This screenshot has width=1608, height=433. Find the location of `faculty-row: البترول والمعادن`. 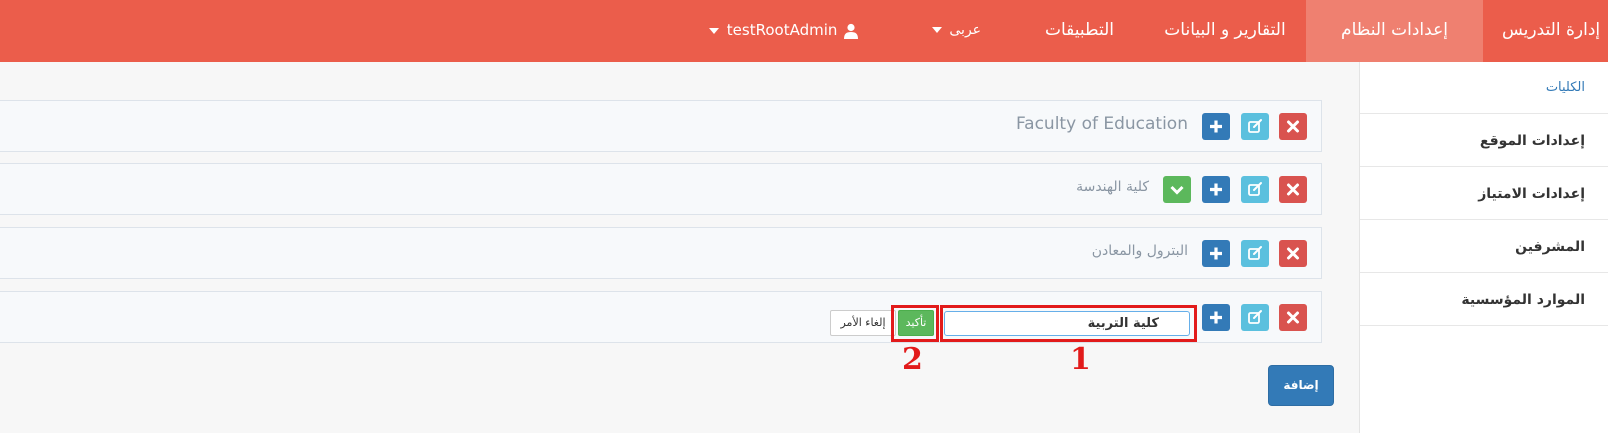

faculty-row: البترول والمعادن is located at coordinates (661, 253).